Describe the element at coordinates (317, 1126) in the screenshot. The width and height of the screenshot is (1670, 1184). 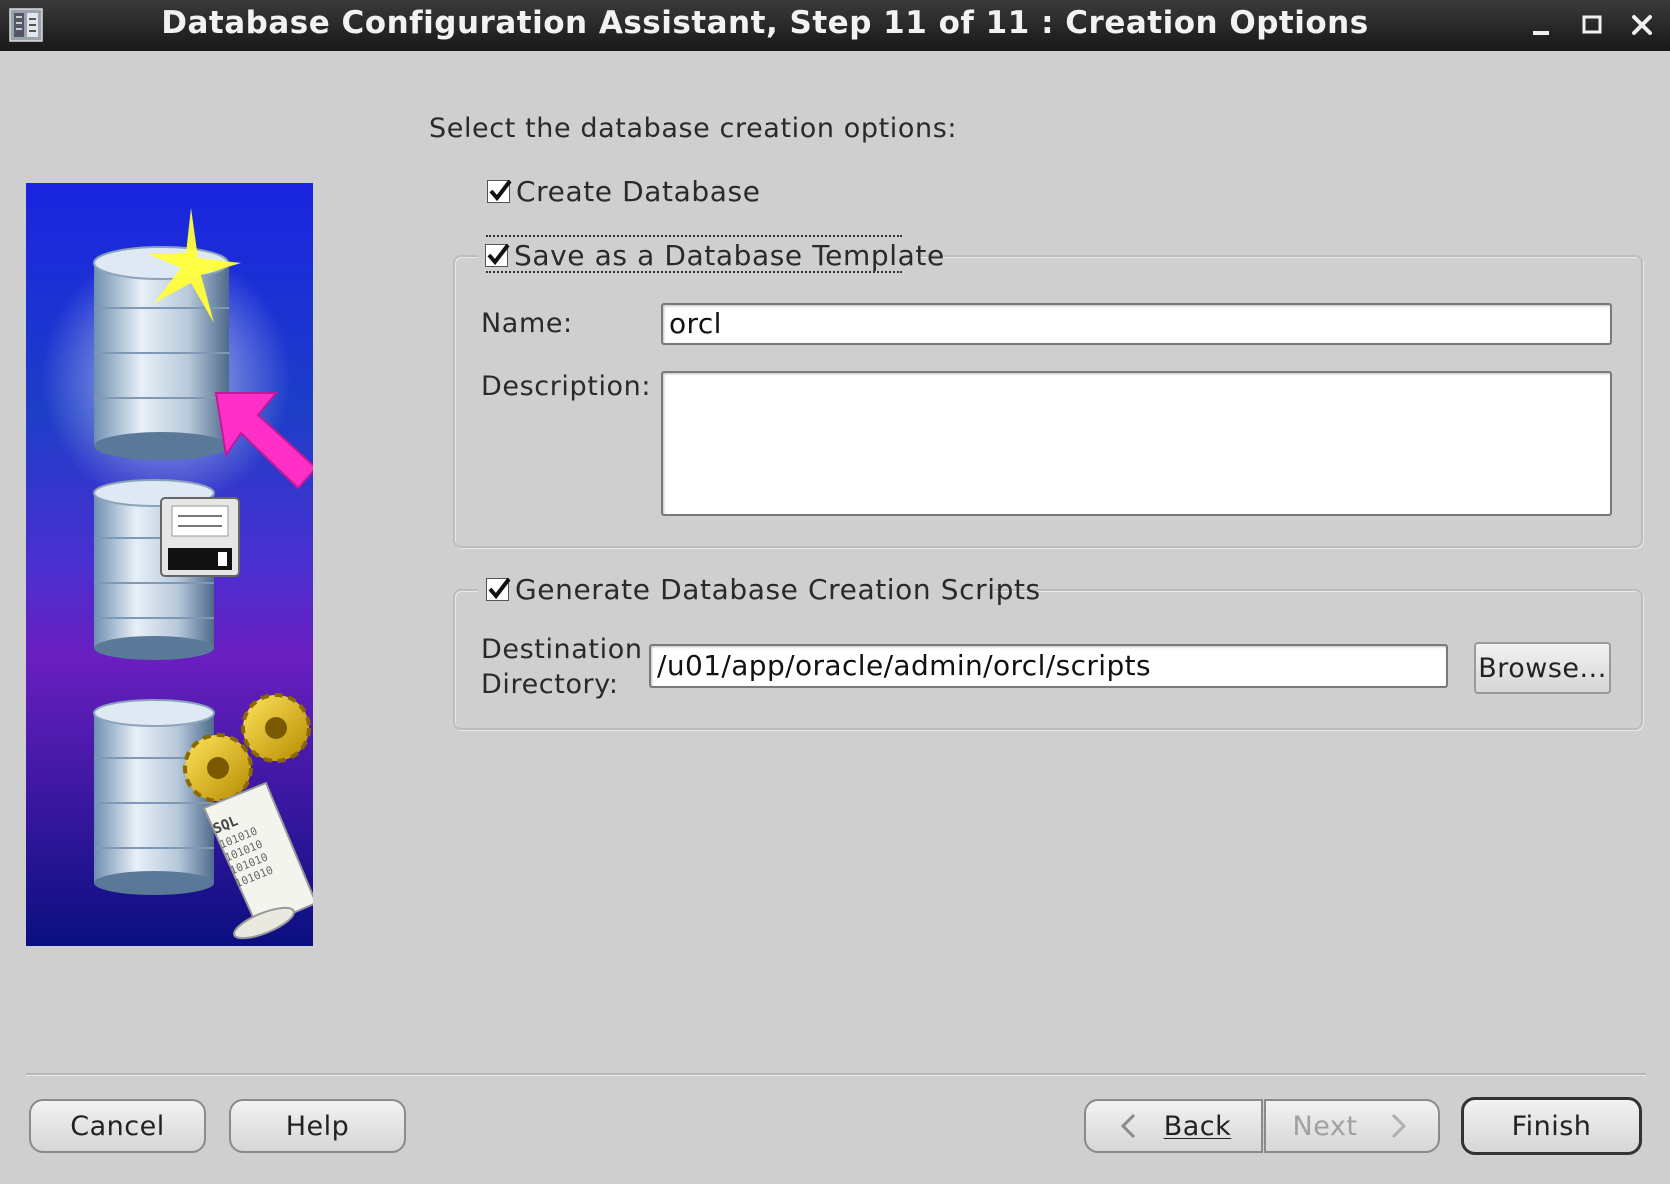
I see `help-button: Help` at that location.